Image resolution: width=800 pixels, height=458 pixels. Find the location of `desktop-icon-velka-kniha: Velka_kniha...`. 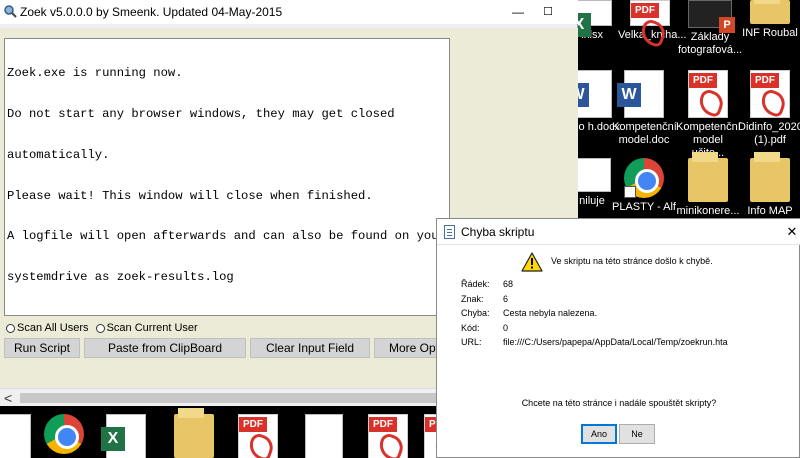

desktop-icon-velka-kniha: Velka_kniha... is located at coordinates (652, 21).